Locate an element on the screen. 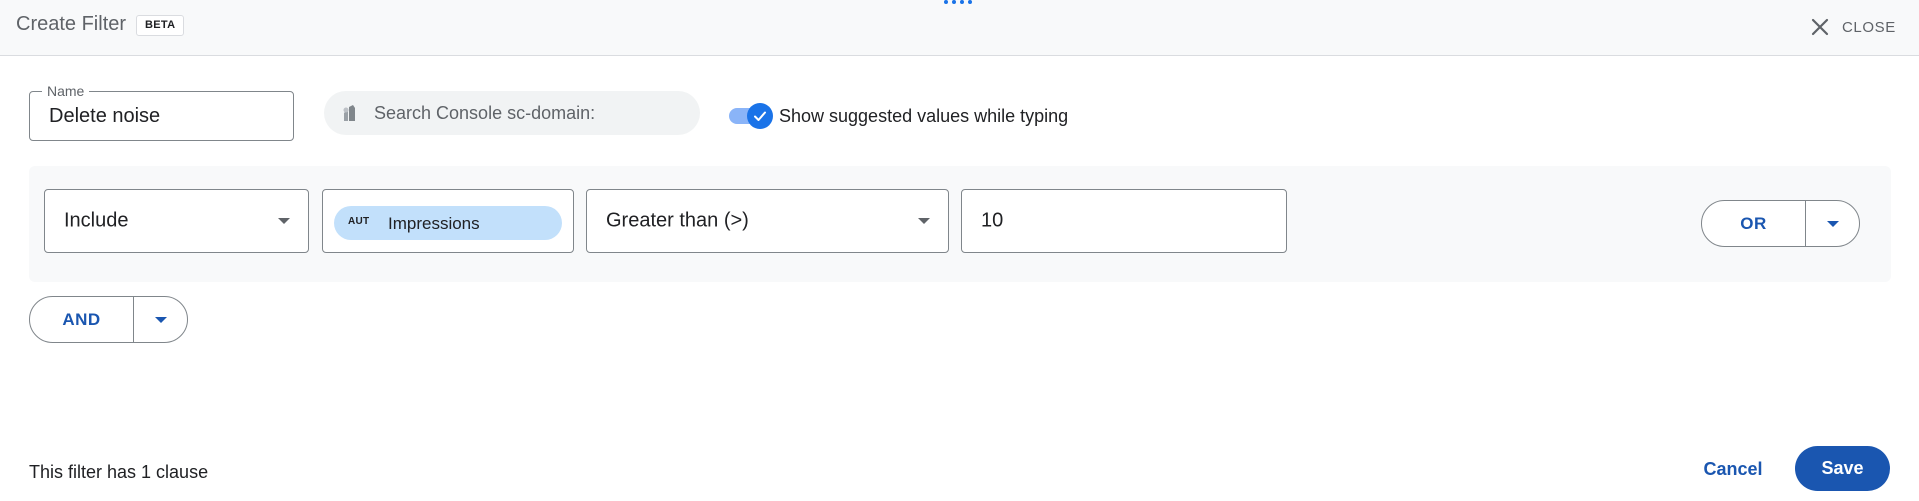 The width and height of the screenshot is (1919, 501). include-select: Include is located at coordinates (176, 221).